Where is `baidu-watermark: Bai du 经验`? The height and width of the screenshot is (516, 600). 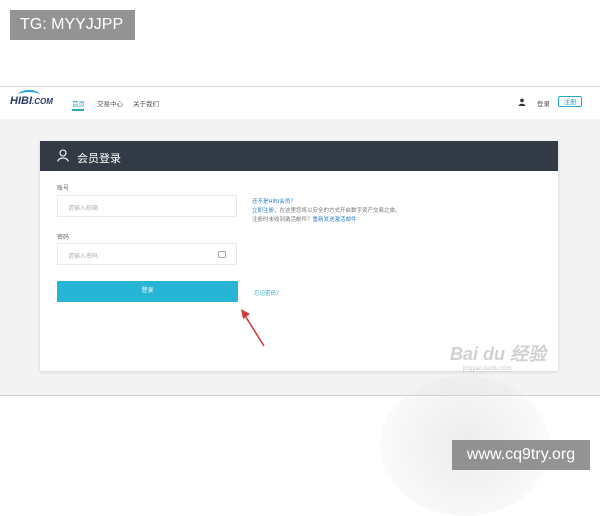
baidu-watermark: Bai du 经验 is located at coordinates (498, 354).